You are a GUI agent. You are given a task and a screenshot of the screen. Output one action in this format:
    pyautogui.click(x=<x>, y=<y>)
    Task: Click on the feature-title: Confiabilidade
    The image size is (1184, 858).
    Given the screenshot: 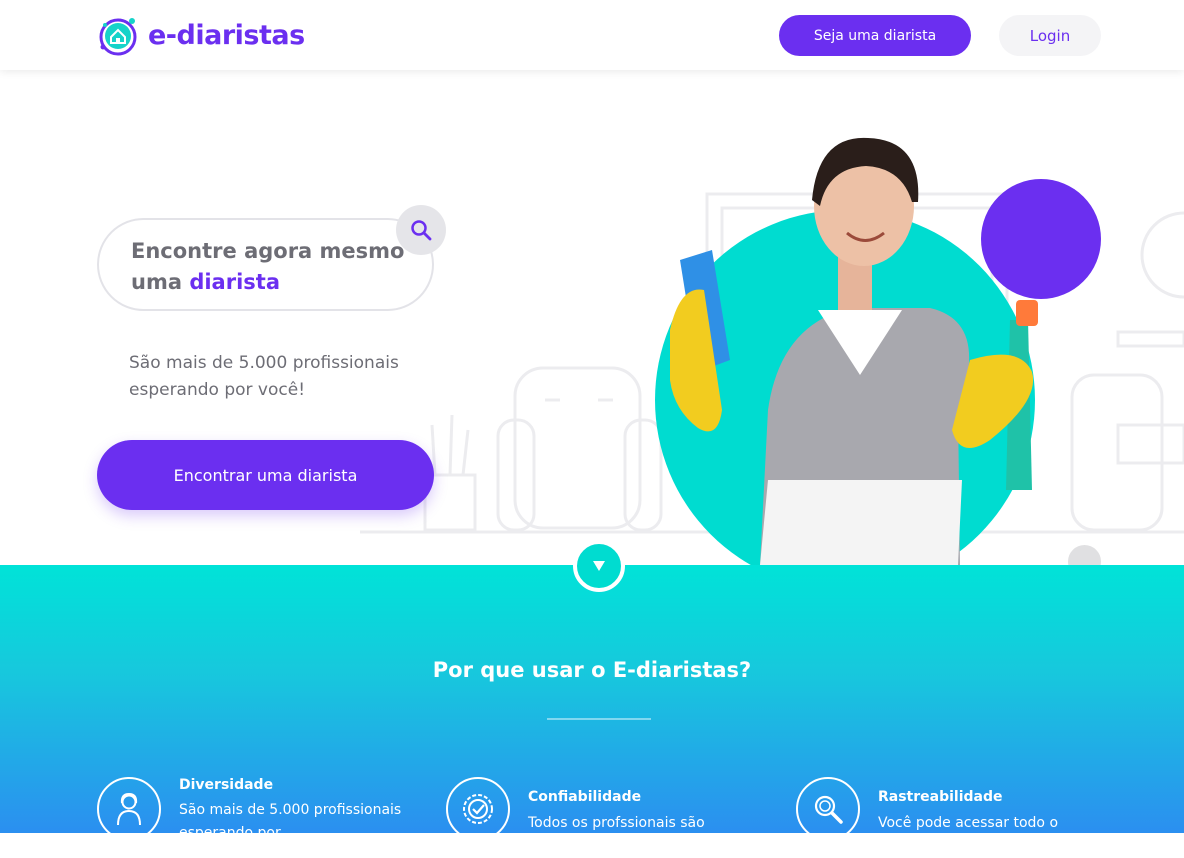 What is the action you would take?
    pyautogui.click(x=585, y=797)
    